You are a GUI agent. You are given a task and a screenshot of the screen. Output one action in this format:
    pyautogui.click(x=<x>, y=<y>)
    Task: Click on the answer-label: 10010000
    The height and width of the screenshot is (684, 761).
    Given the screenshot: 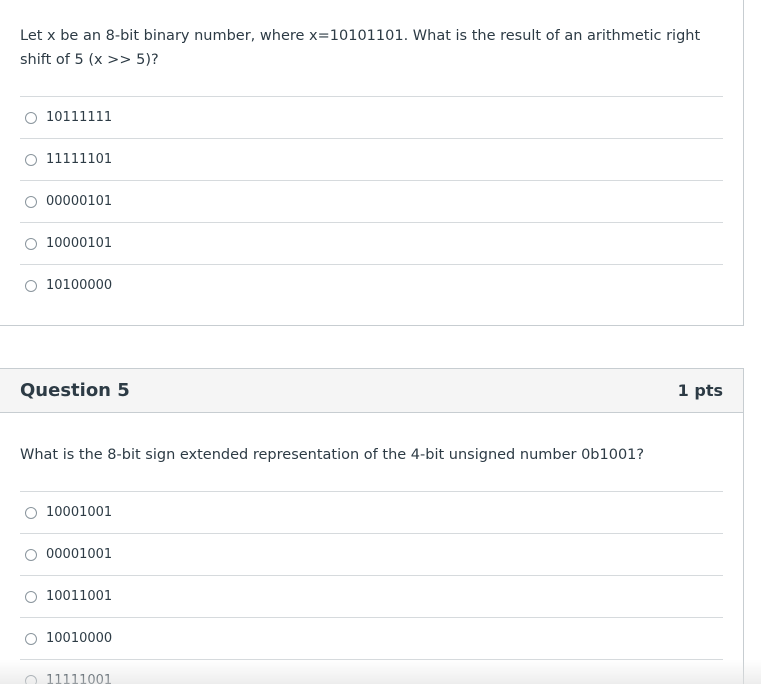 What is the action you would take?
    pyautogui.click(x=79, y=638)
    